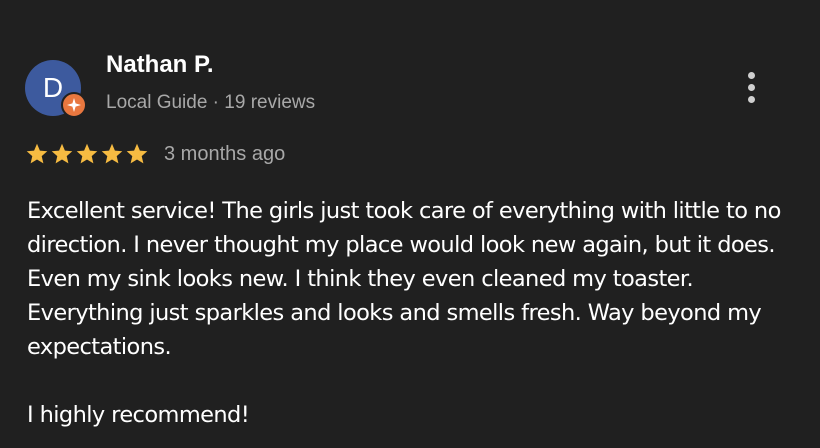  I want to click on reviewer-name: Nathan P., so click(160, 65).